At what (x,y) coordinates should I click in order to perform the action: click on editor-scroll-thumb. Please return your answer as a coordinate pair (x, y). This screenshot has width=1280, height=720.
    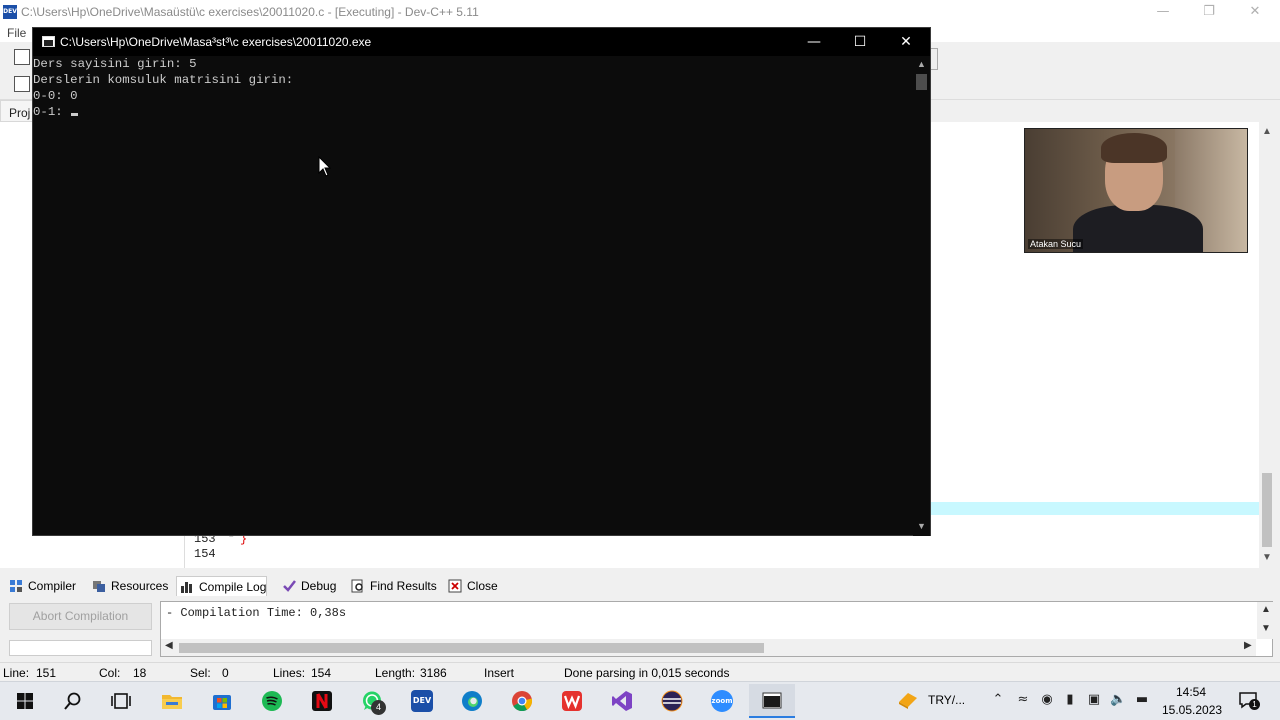
    Looking at the image, I should click on (1267, 510).